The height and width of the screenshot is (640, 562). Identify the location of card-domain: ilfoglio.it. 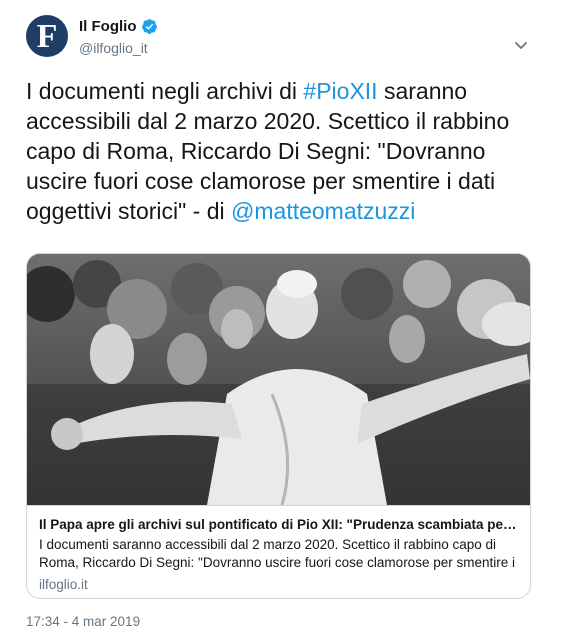
(63, 584).